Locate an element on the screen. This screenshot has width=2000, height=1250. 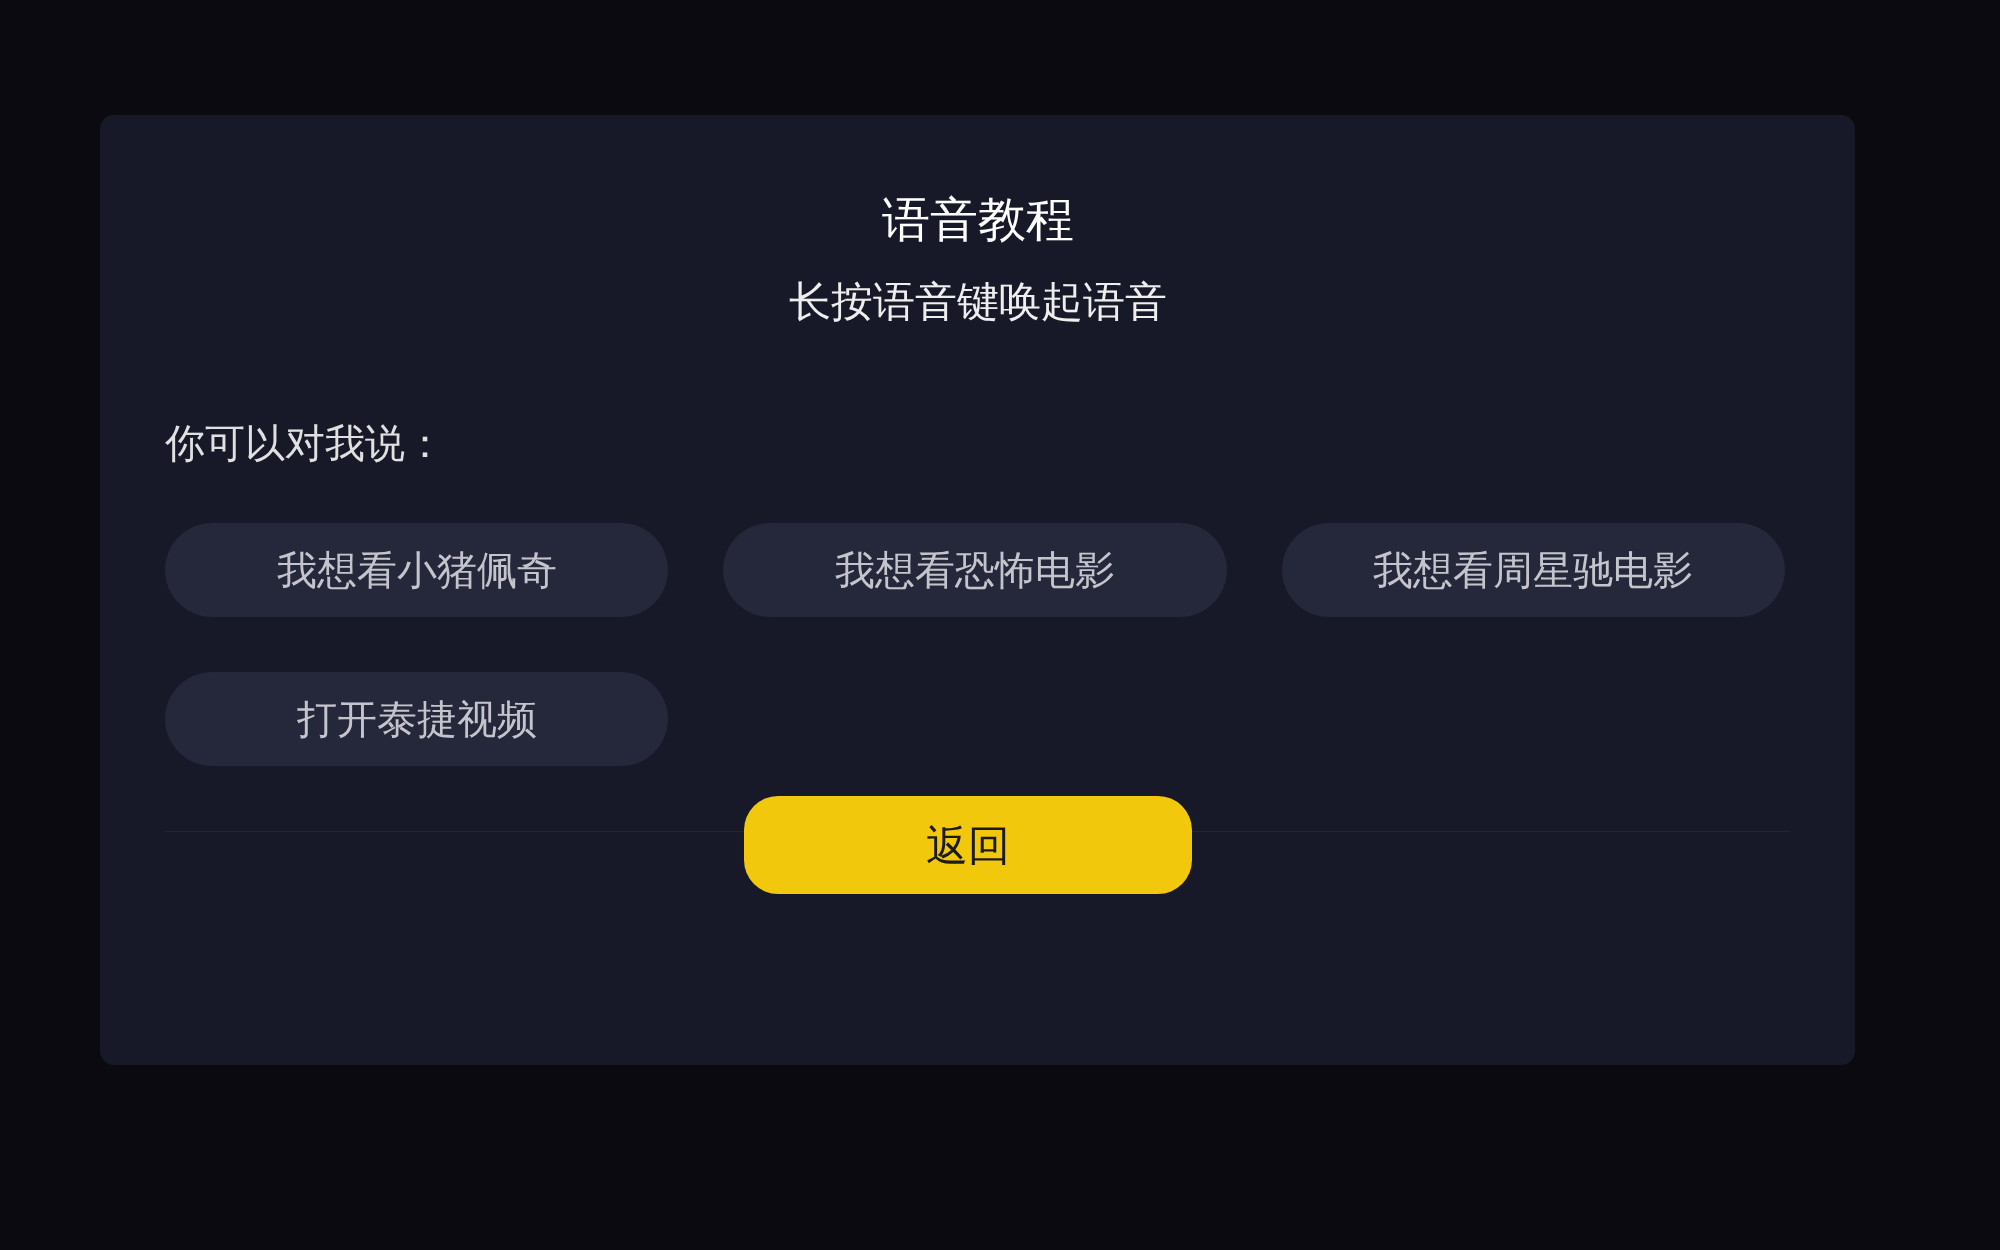
suggestion-chip: 打开泰捷视频 is located at coordinates (417, 719).